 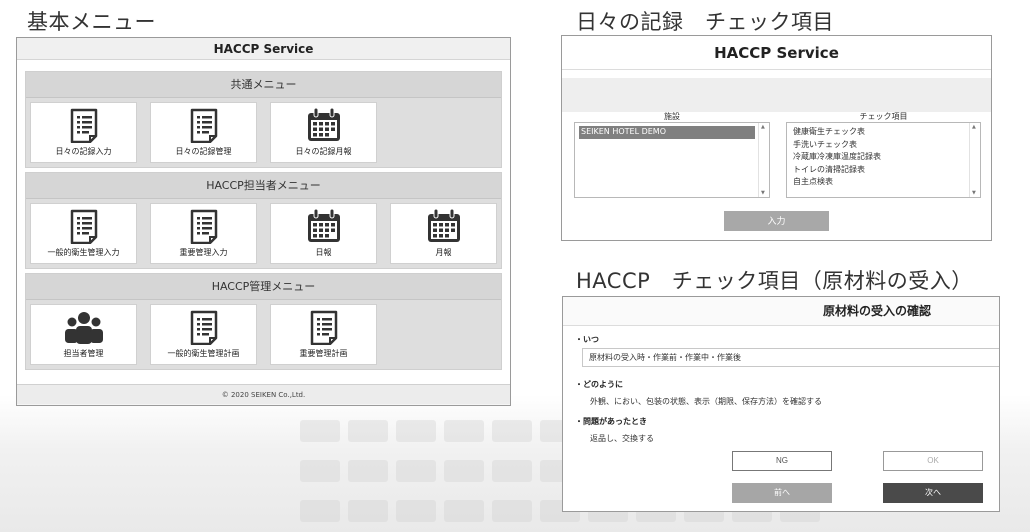 What do you see at coordinates (672, 116) in the screenshot?
I see `facility-label: 施設` at bounding box center [672, 116].